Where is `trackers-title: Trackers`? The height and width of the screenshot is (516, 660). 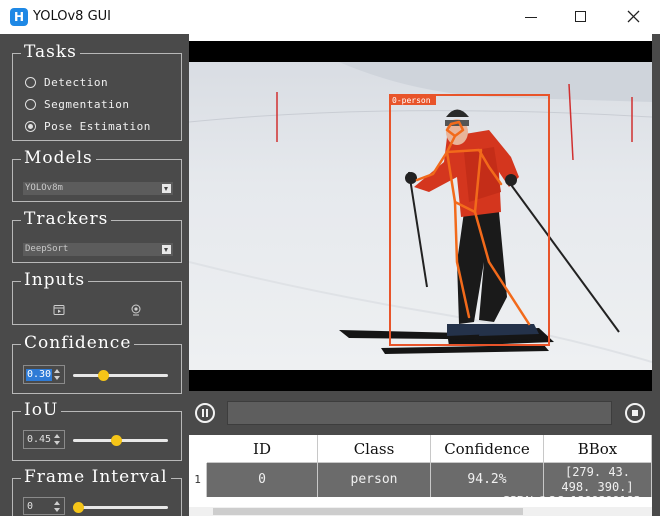
trackers-title: Trackers is located at coordinates (66, 219).